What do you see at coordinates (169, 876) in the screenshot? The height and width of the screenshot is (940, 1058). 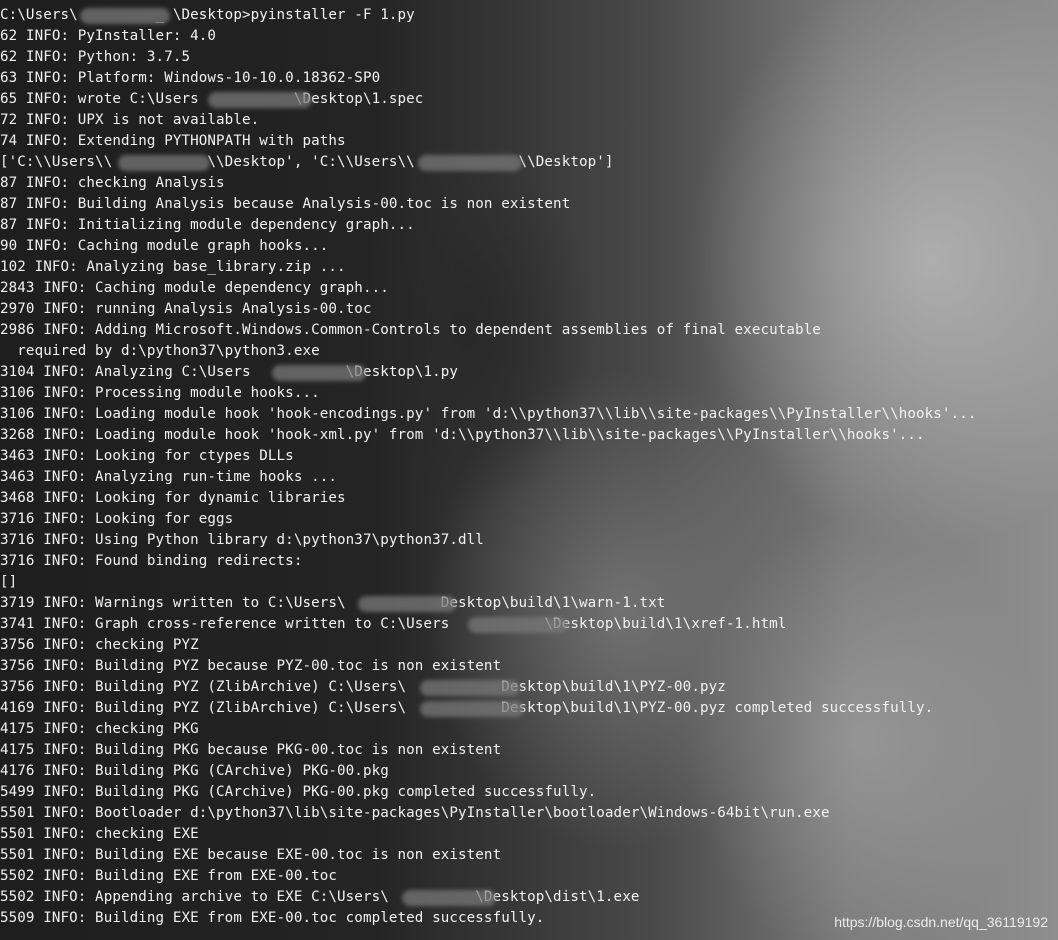 I see `terminal-line: 5502 INFO: Building EXE from EXE-00.toc` at bounding box center [169, 876].